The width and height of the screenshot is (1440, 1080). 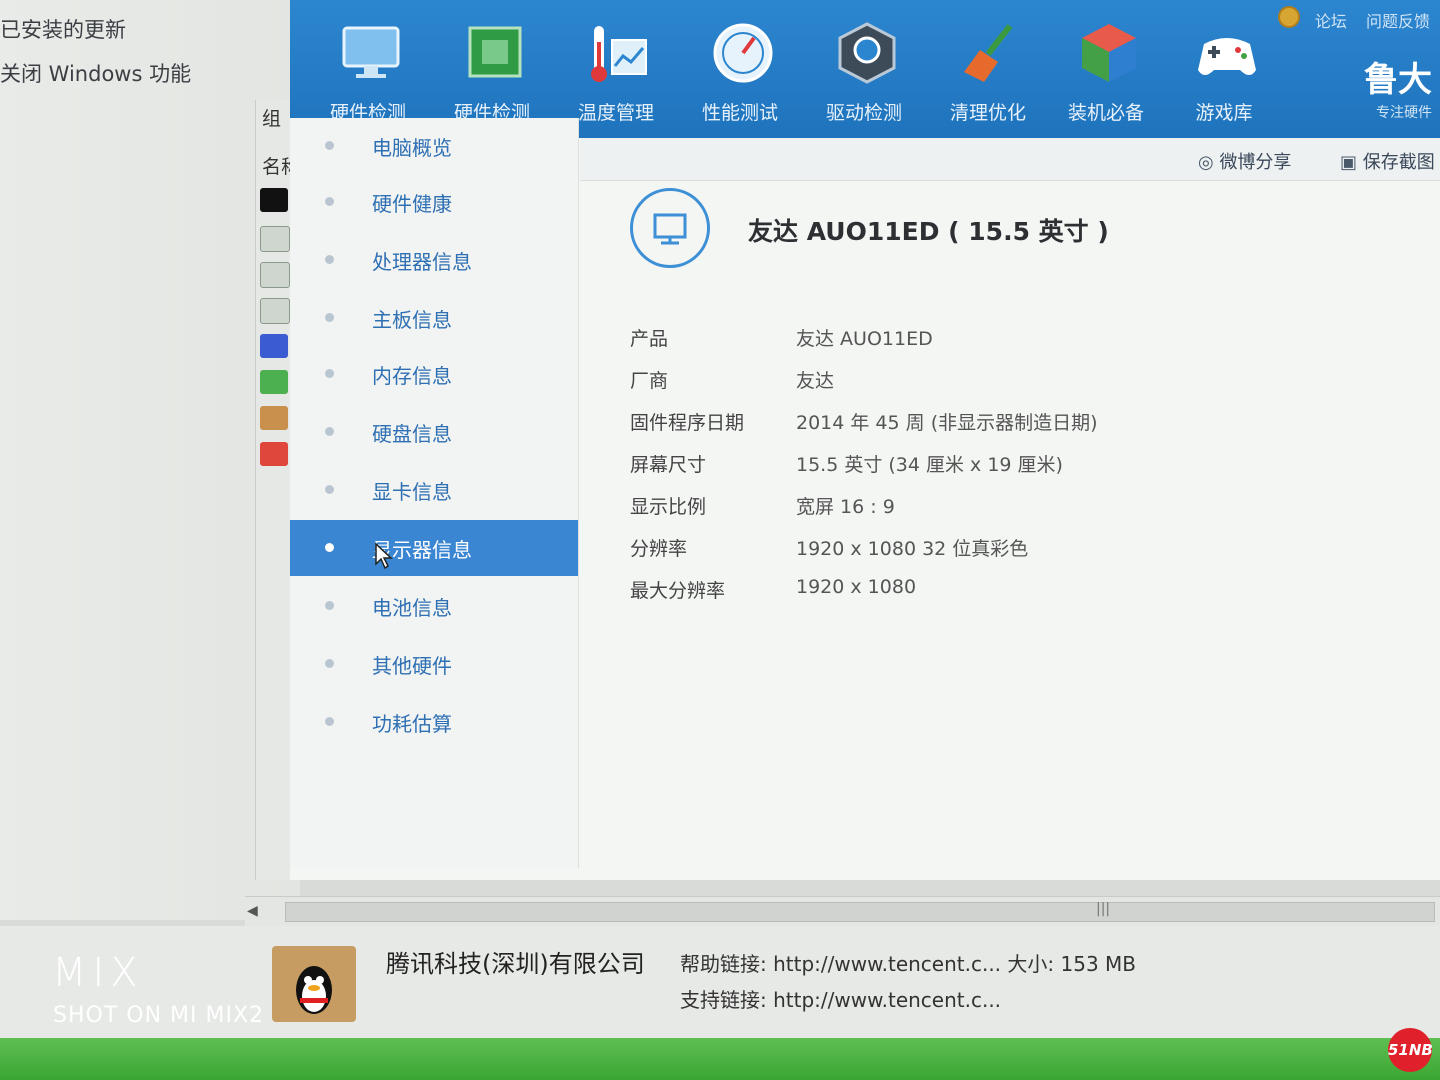 I want to click on weibo-icon: ◎, so click(x=1209, y=162).